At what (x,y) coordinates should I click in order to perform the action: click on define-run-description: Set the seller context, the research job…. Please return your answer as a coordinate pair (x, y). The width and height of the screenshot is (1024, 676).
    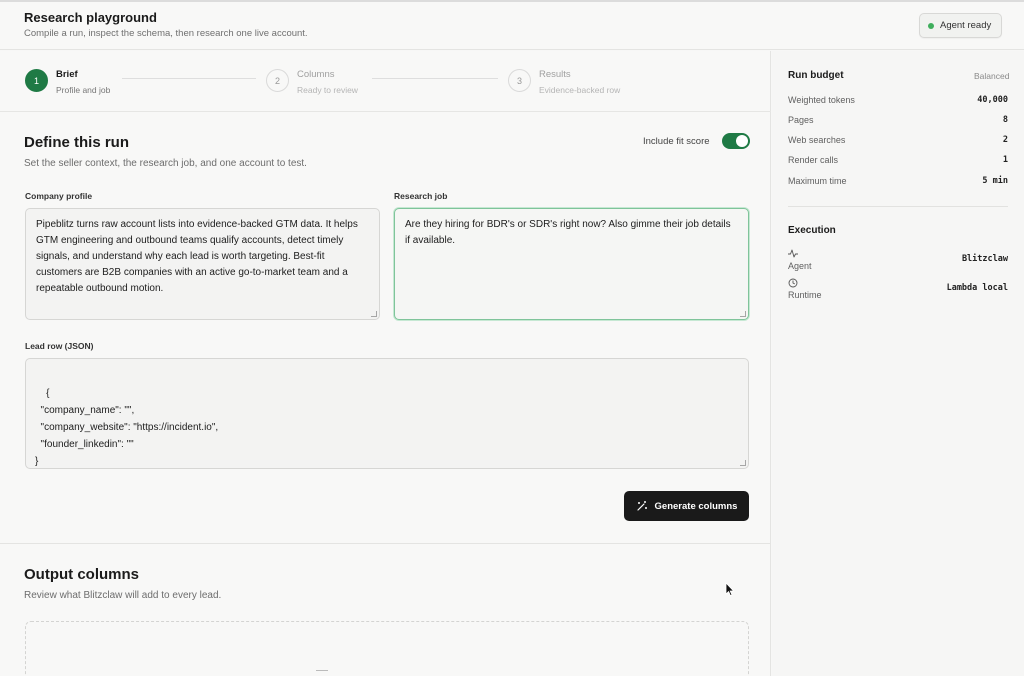
    Looking at the image, I should click on (165, 163).